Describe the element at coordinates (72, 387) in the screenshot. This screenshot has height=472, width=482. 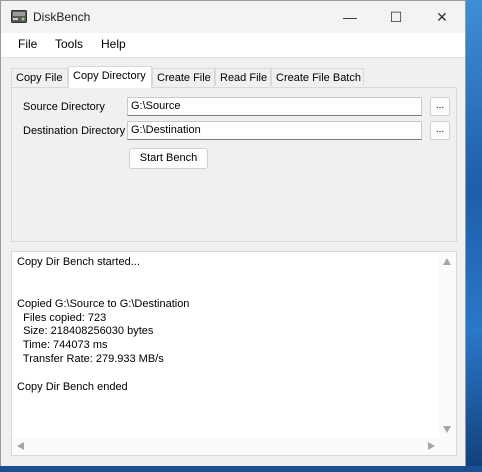
I see `log-line: Copy Dir Bench ended` at that location.